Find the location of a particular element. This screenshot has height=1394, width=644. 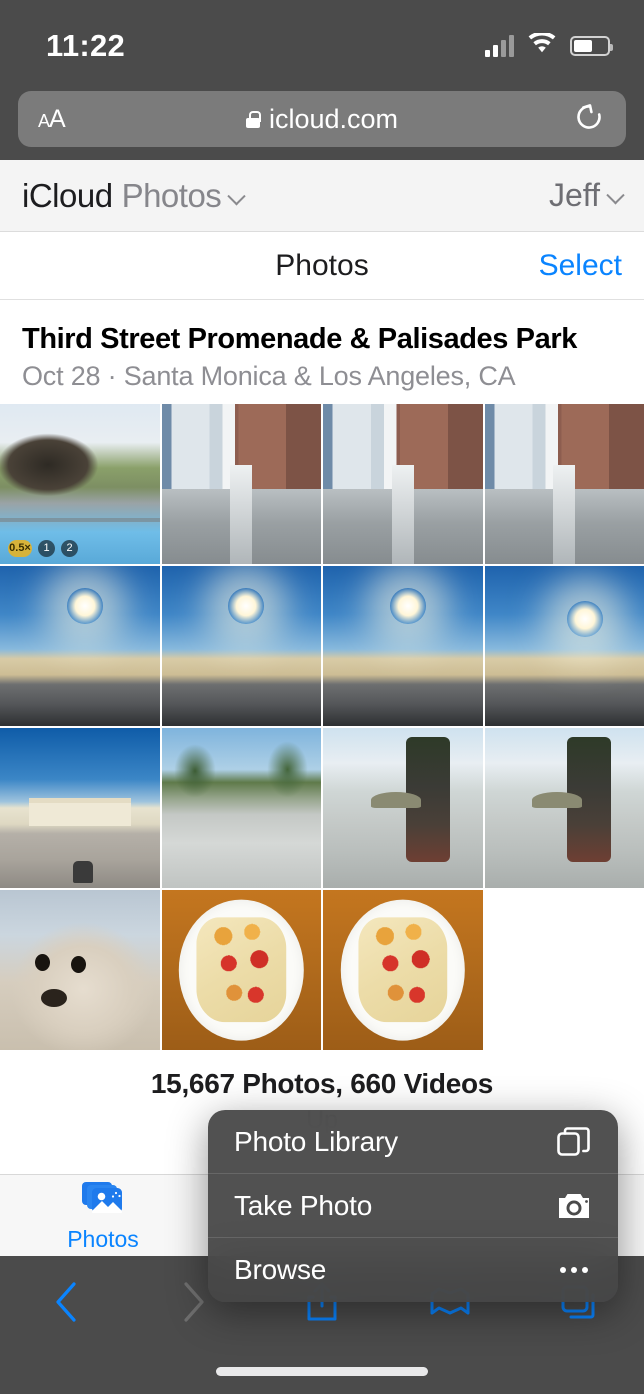

address-bar: AA icloud.com is located at coordinates (322, 119).